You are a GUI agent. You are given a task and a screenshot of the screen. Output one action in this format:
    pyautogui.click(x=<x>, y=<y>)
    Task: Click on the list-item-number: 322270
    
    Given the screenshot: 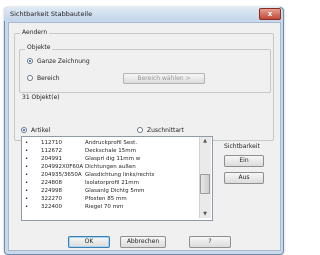 What is the action you would take?
    pyautogui.click(x=51, y=199)
    